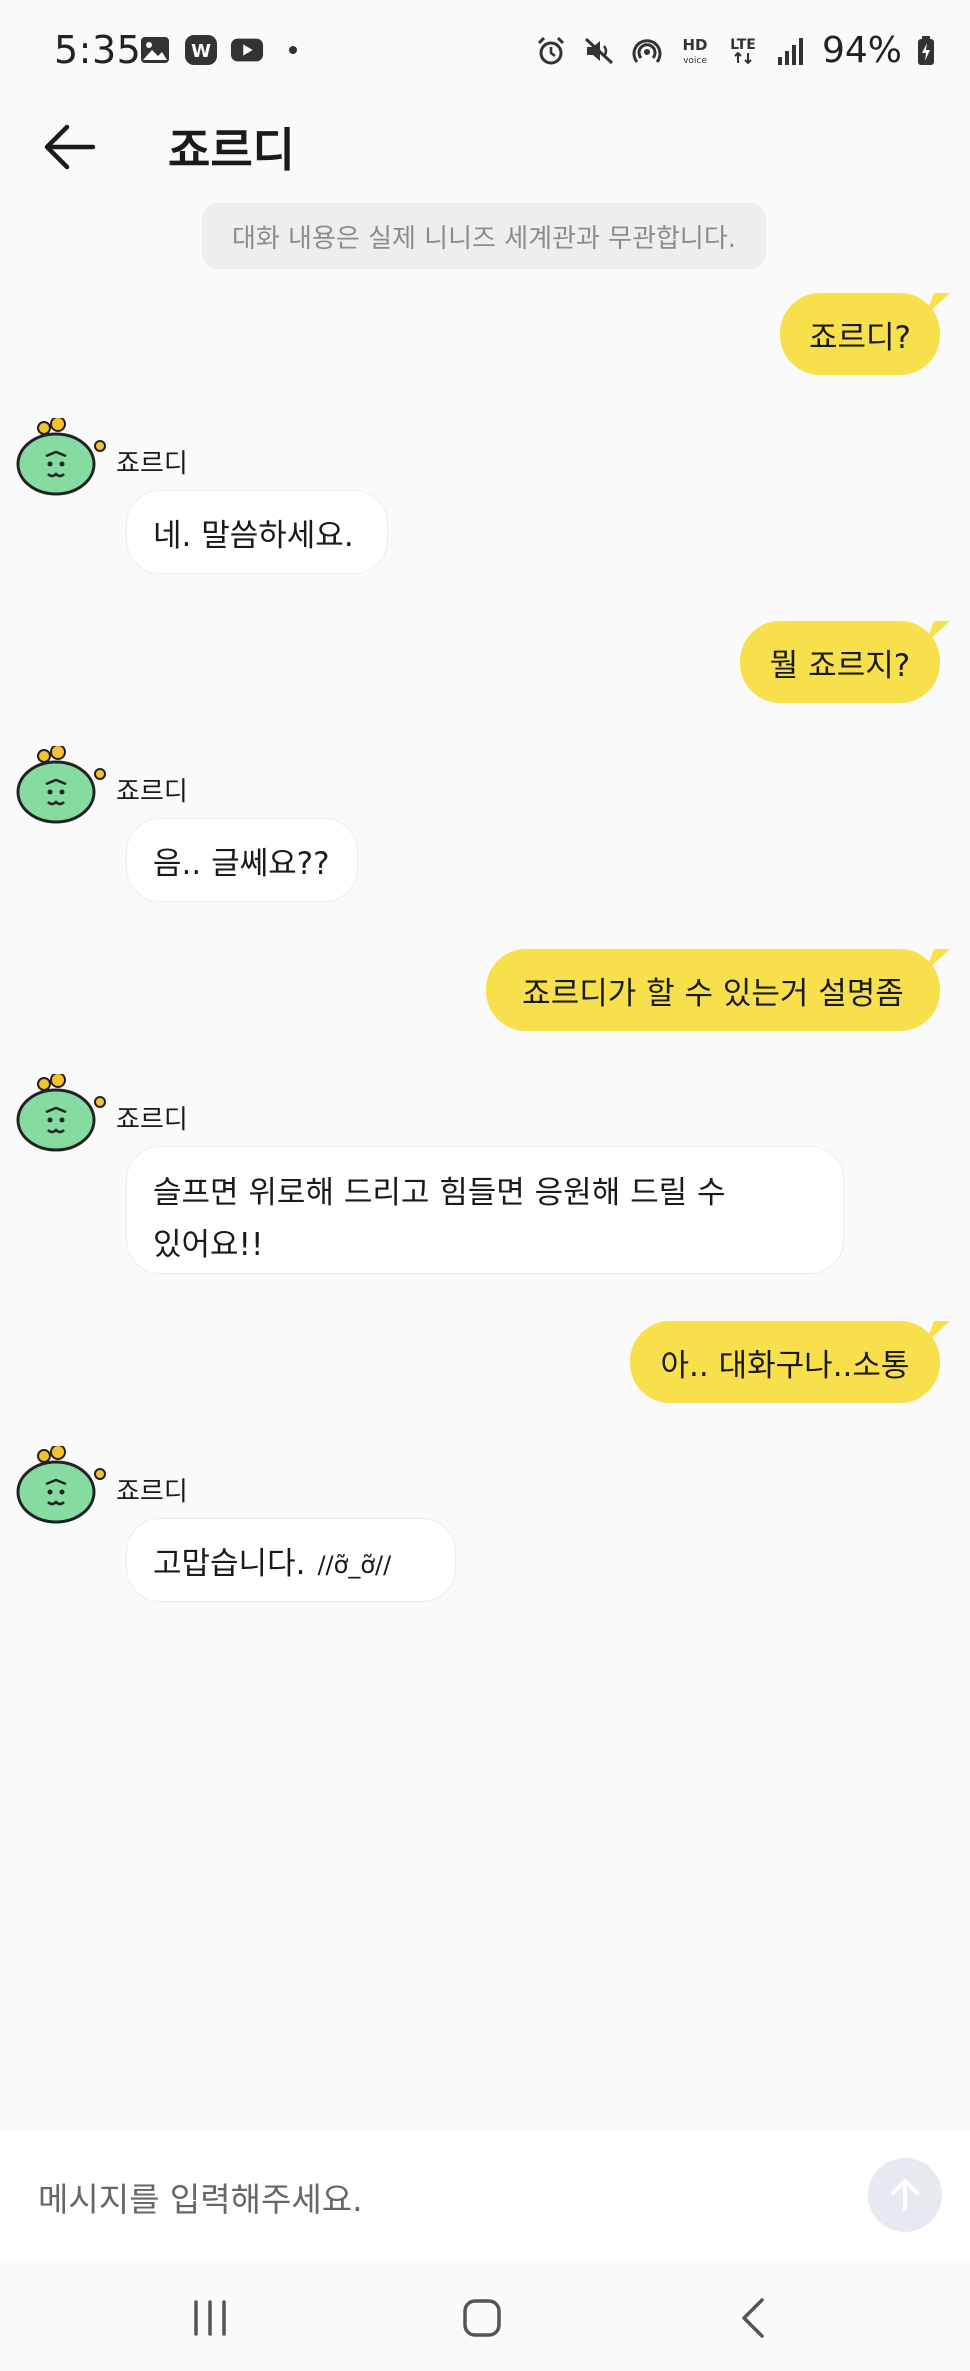 The width and height of the screenshot is (970, 2371). I want to click on recent-apps-button, so click(210, 2318).